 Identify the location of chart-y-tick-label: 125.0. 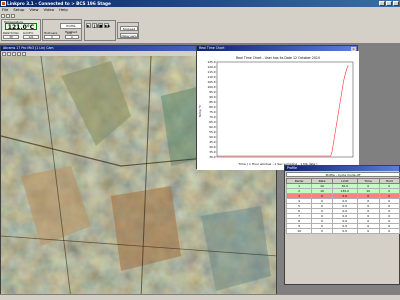
(211, 62).